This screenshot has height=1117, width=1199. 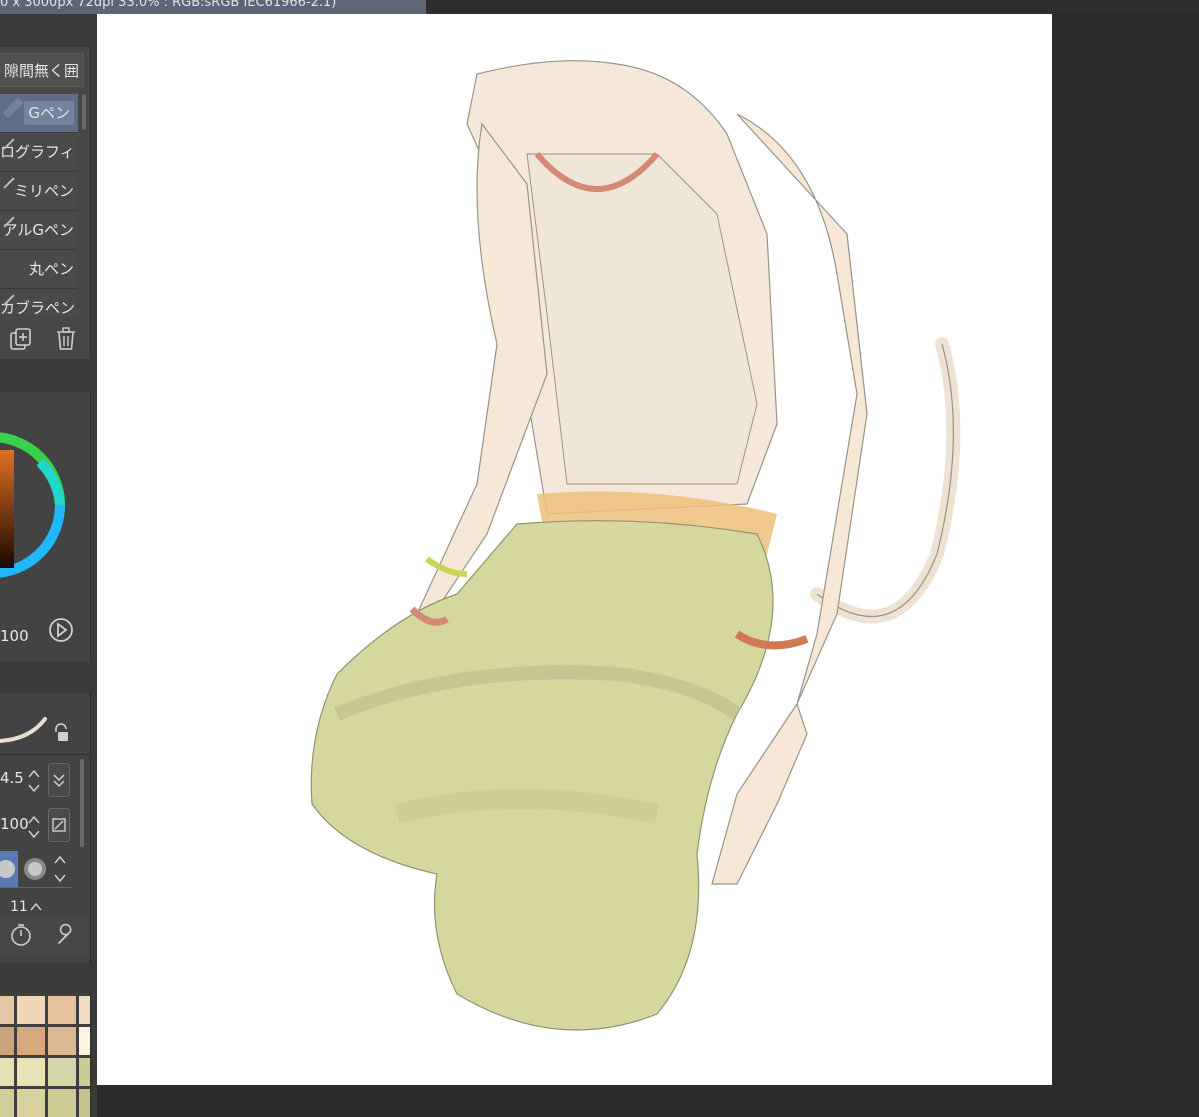 I want to click on brush-label: ログラフィ, so click(x=37, y=152).